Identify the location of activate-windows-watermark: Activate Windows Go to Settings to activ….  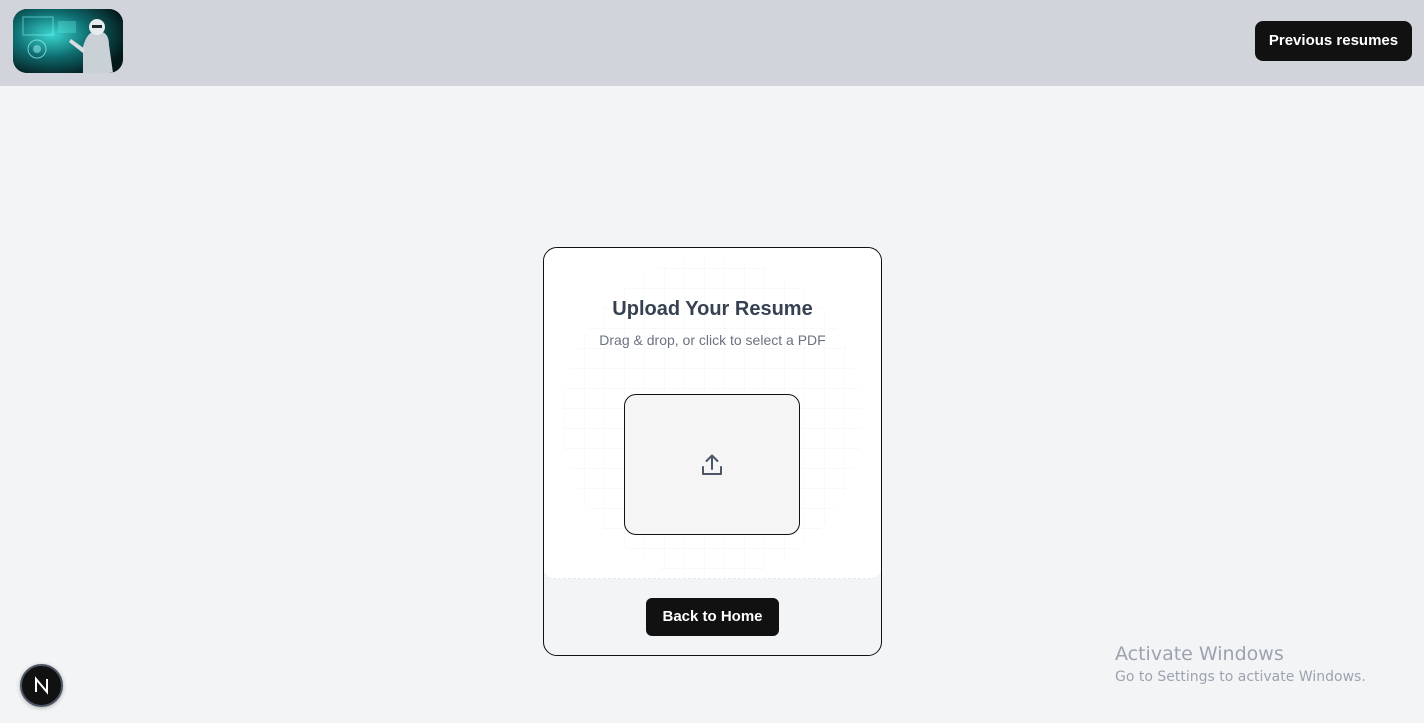
(1240, 664).